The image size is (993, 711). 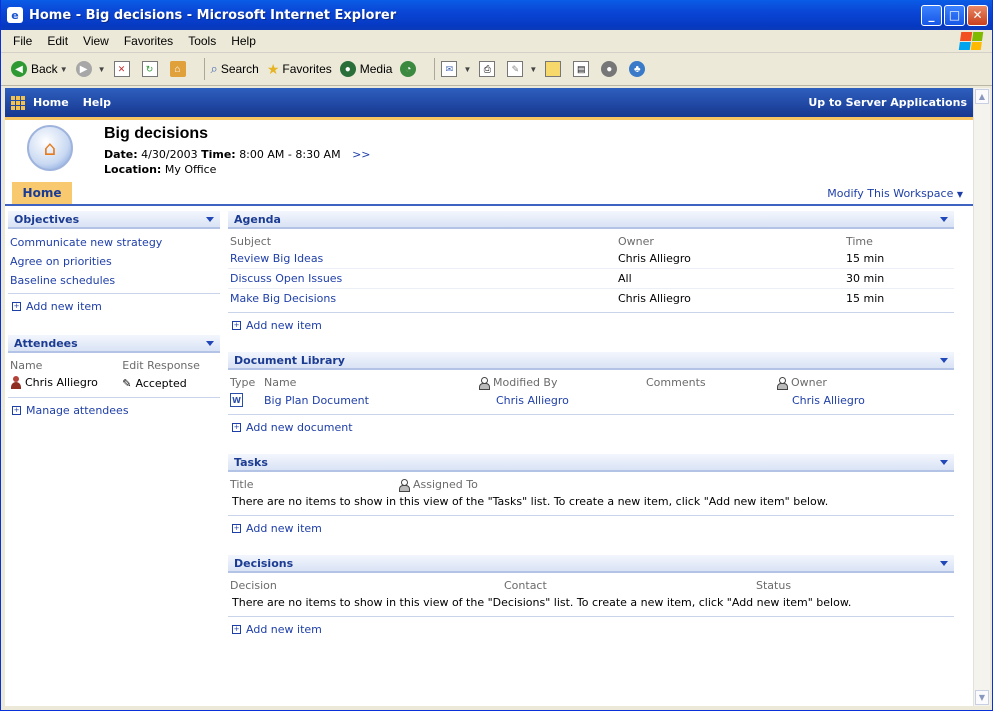 What do you see at coordinates (422, 278) in the screenshot?
I see `agenda-subject: Discuss Open Issues` at bounding box center [422, 278].